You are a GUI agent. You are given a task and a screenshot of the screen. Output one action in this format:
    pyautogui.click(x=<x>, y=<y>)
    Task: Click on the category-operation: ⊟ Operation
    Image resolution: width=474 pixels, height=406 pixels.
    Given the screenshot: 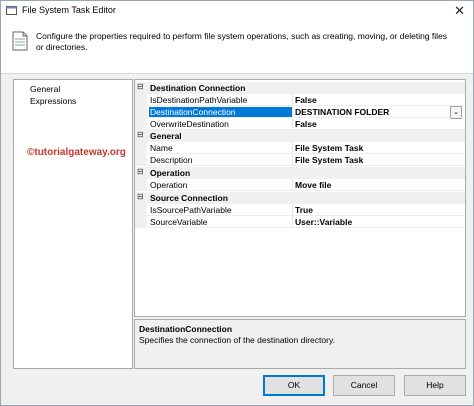 What is the action you would take?
    pyautogui.click(x=300, y=173)
    